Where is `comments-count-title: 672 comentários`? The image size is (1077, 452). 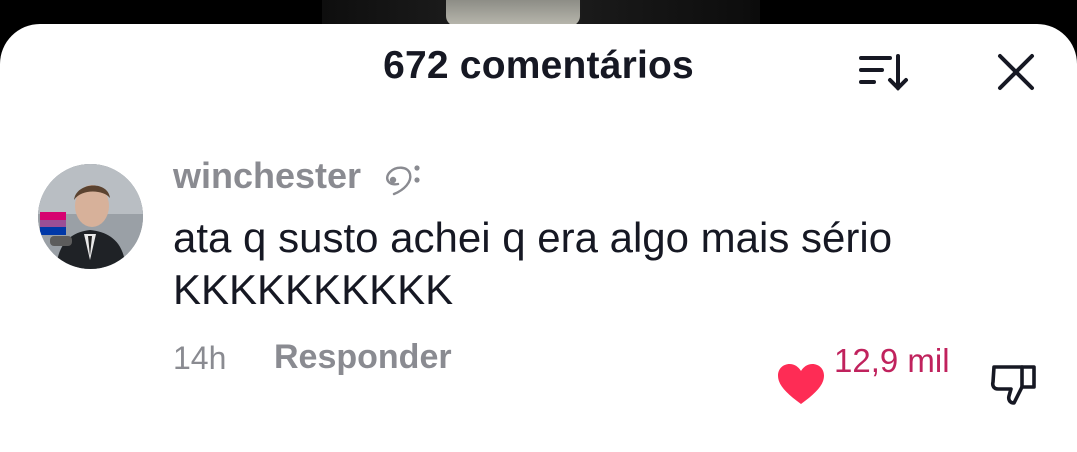 comments-count-title: 672 comentários is located at coordinates (538, 65).